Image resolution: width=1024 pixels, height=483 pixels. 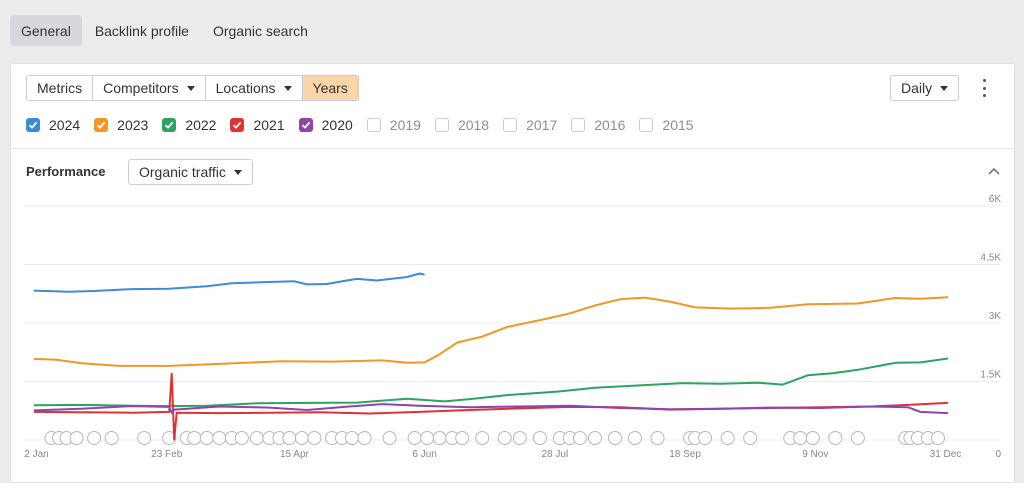 What do you see at coordinates (998, 454) in the screenshot?
I see `y-tick-label: 0` at bounding box center [998, 454].